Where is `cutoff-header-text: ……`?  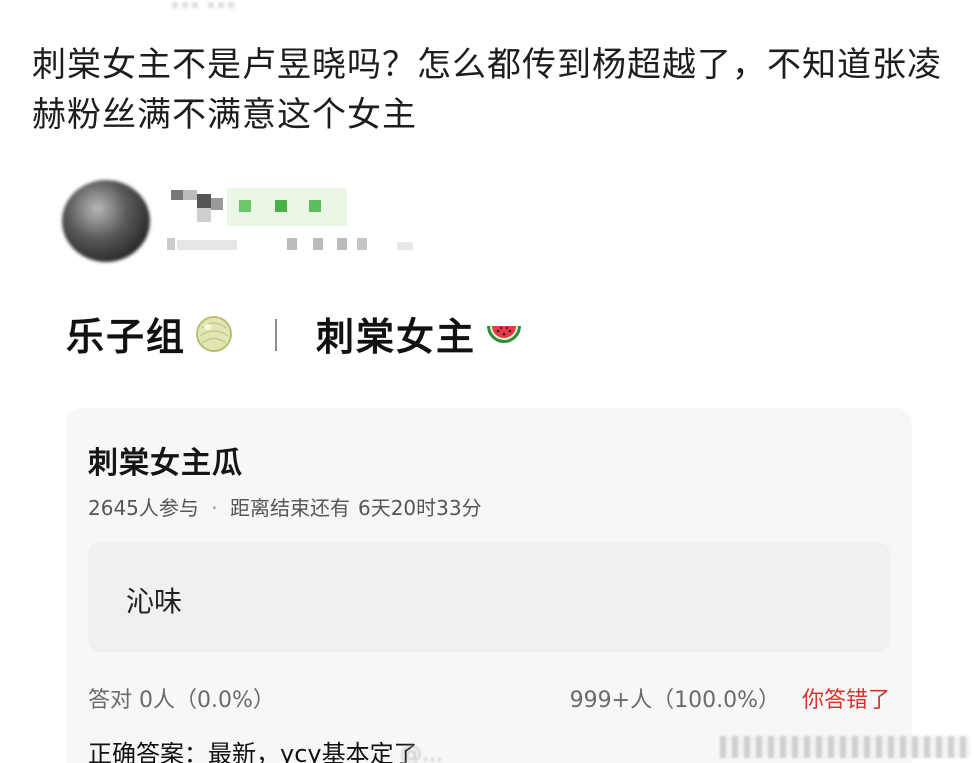
cutoff-header-text: …… is located at coordinates (206, 7).